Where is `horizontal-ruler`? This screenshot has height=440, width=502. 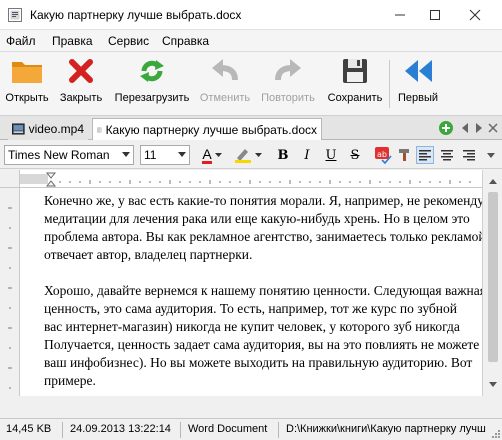
horizontal-ruler is located at coordinates (251, 179).